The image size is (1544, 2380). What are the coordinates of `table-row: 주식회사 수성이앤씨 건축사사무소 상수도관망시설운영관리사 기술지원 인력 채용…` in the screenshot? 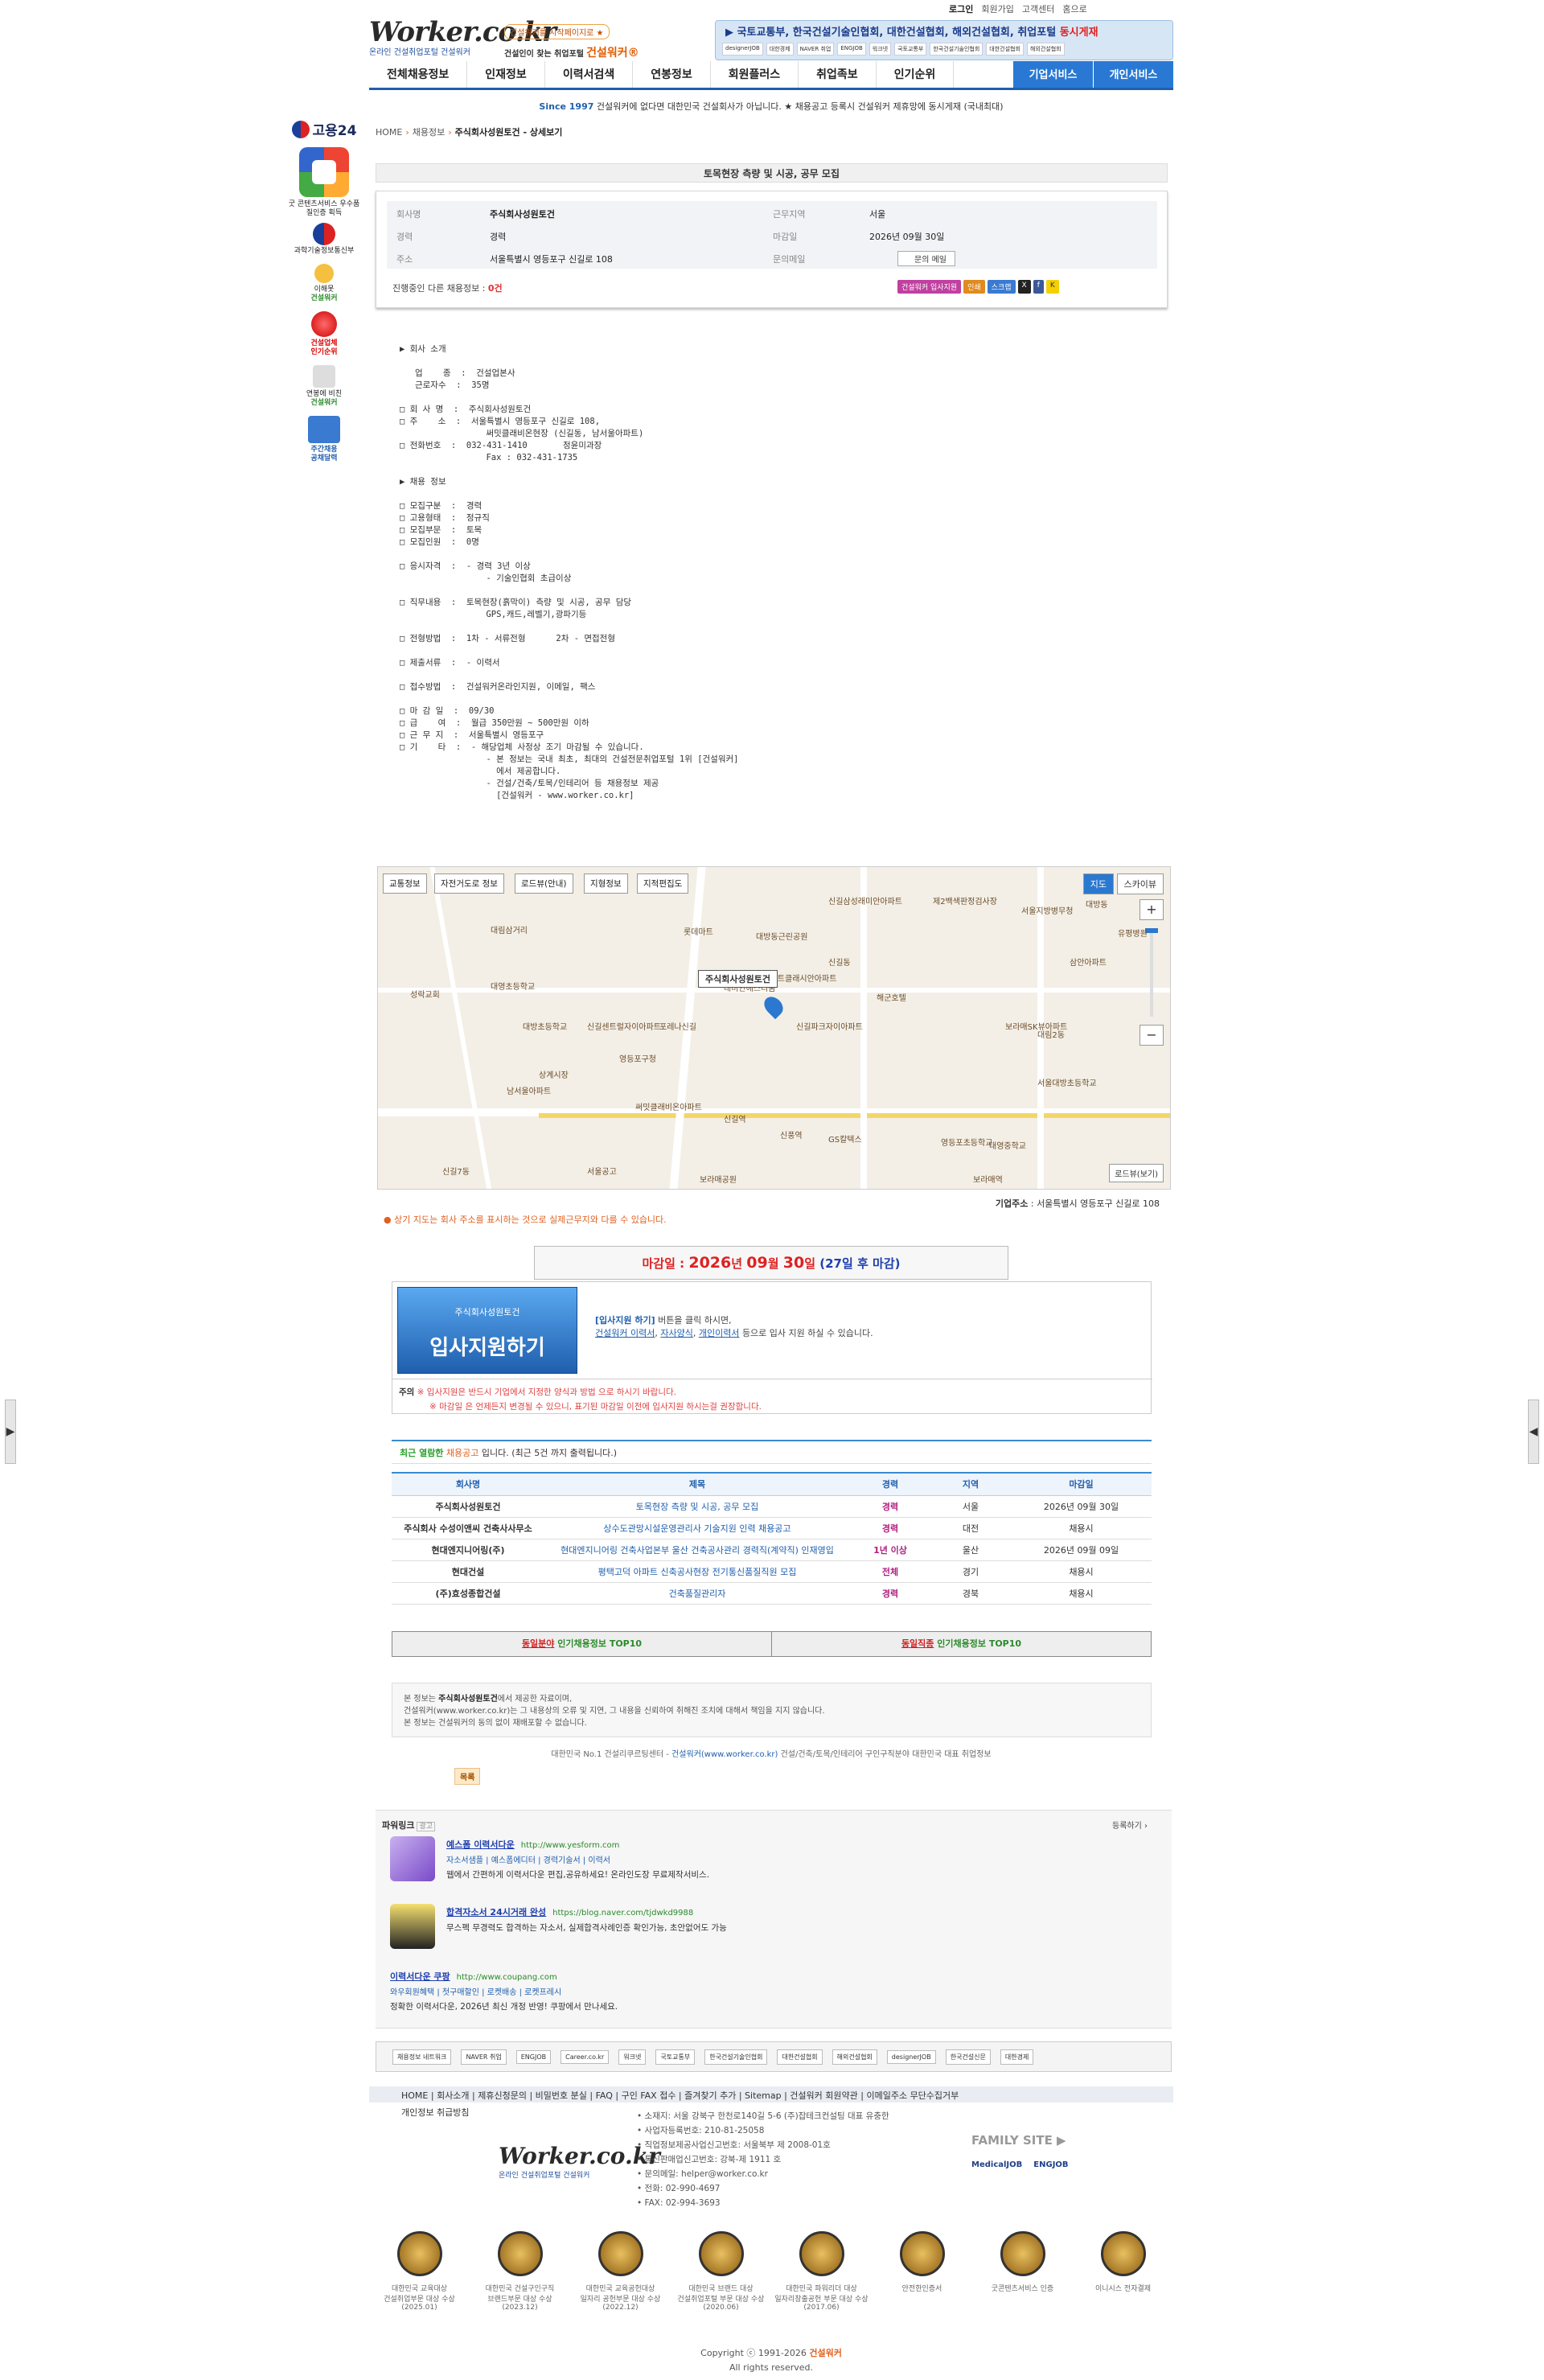 It's located at (772, 1528).